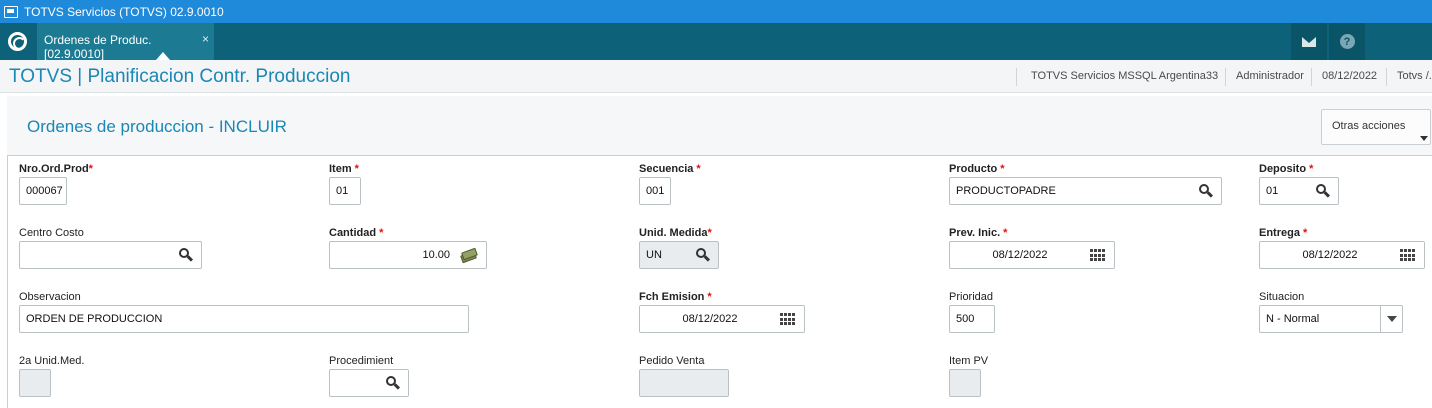 This screenshot has height=408, width=1432. What do you see at coordinates (1286, 169) in the screenshot?
I see `deposito-label: Deposito *` at bounding box center [1286, 169].